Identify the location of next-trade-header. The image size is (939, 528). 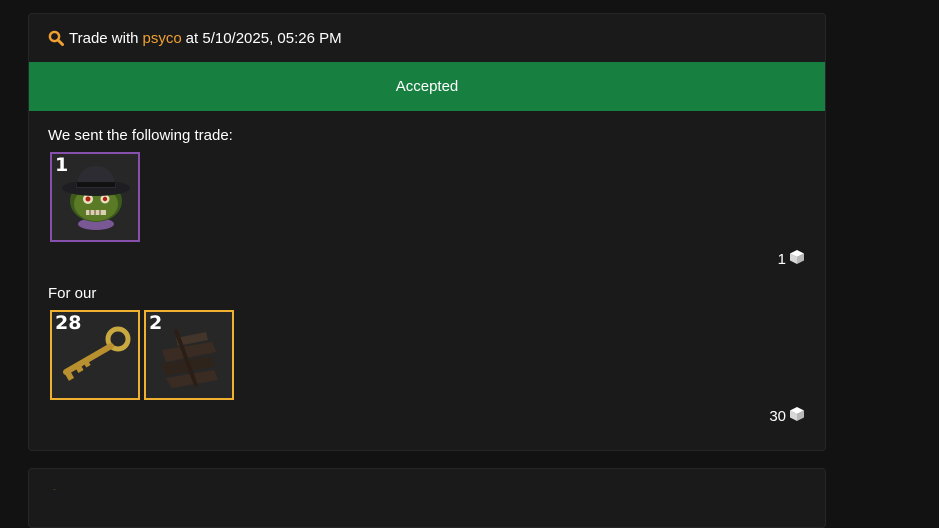
(427, 479).